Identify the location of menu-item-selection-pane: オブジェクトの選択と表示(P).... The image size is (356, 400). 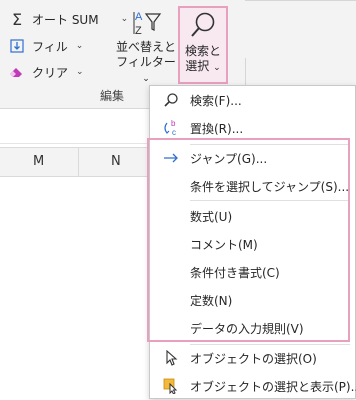
(253, 386).